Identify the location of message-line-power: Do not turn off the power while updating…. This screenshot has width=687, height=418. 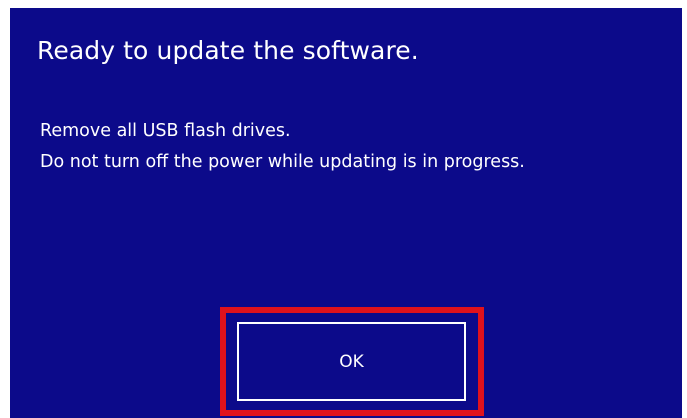
(282, 162).